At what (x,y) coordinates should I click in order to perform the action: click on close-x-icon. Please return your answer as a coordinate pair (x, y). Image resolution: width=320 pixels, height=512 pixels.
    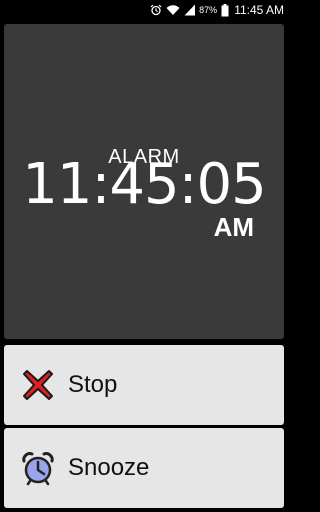
    Looking at the image, I should click on (38, 385).